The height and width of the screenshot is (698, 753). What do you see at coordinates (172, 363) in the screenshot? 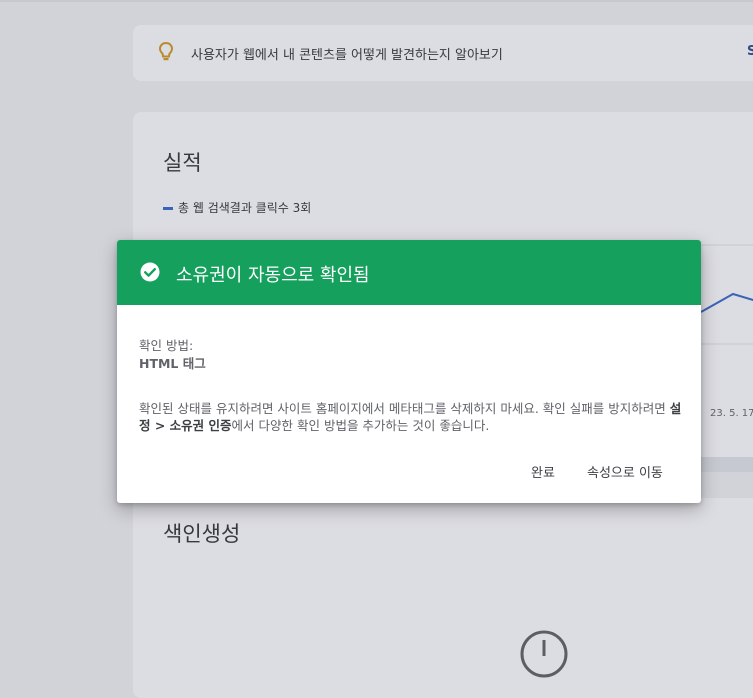
I see `verification-method-value: HTML 태그` at bounding box center [172, 363].